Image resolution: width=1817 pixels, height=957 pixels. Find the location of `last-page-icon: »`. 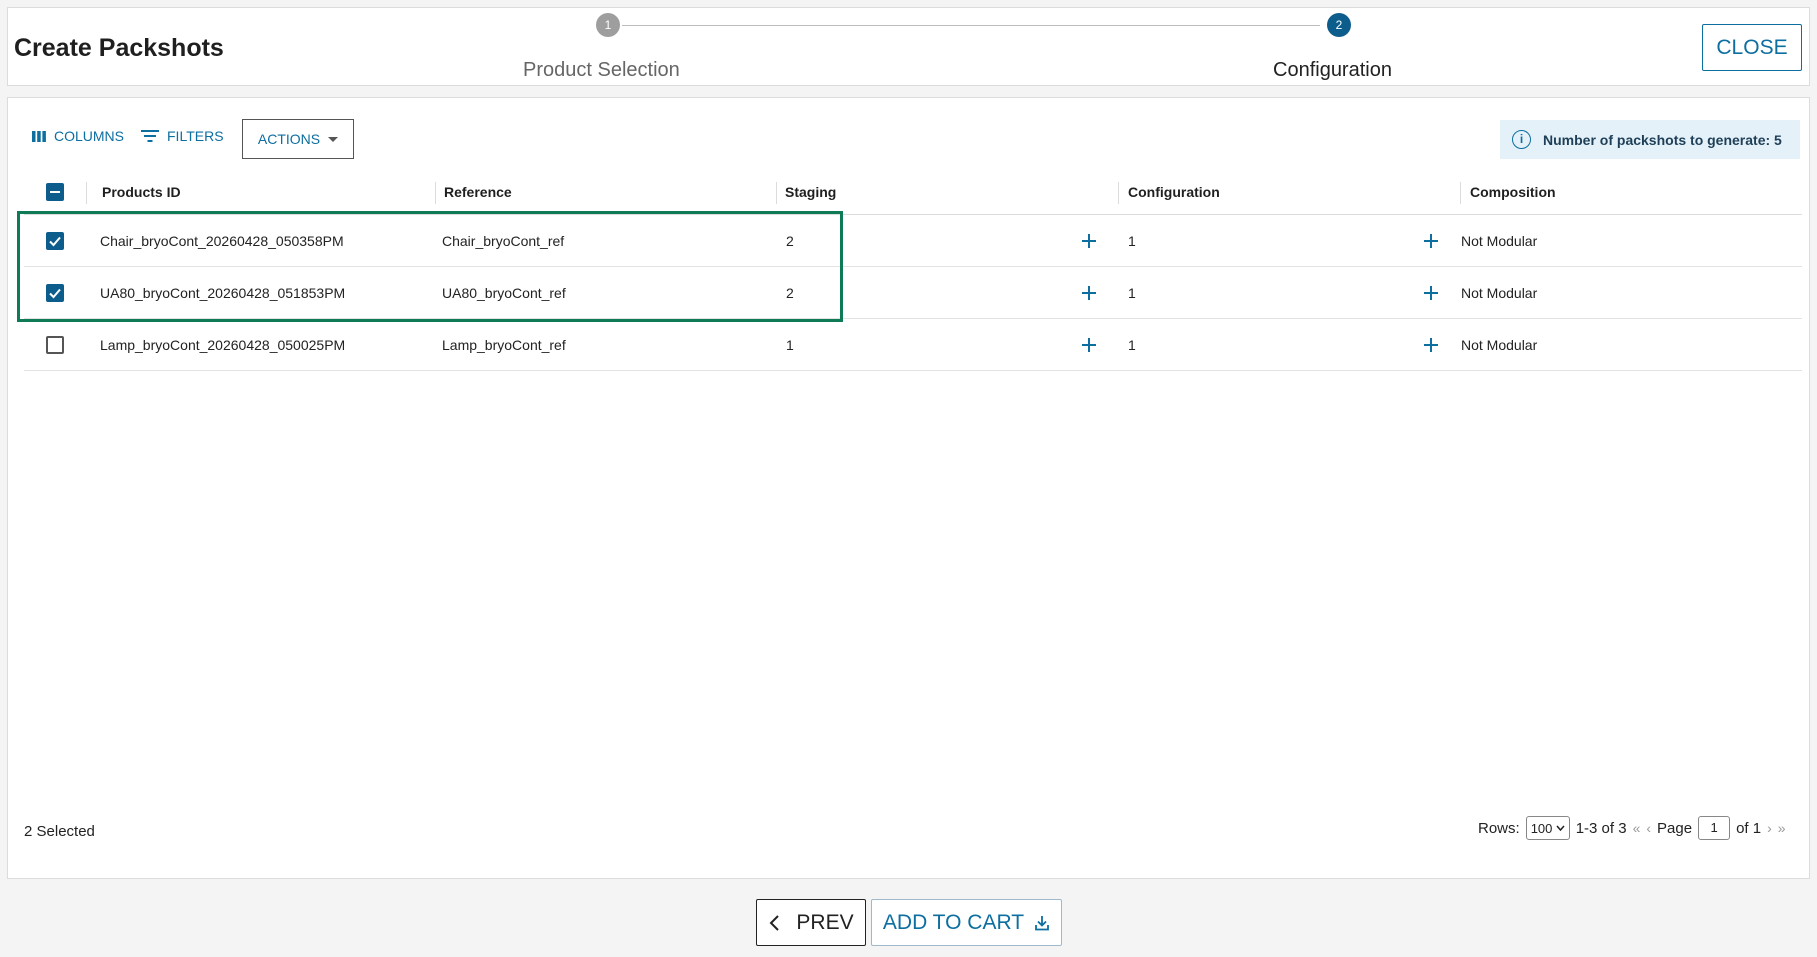

last-page-icon: » is located at coordinates (1782, 828).